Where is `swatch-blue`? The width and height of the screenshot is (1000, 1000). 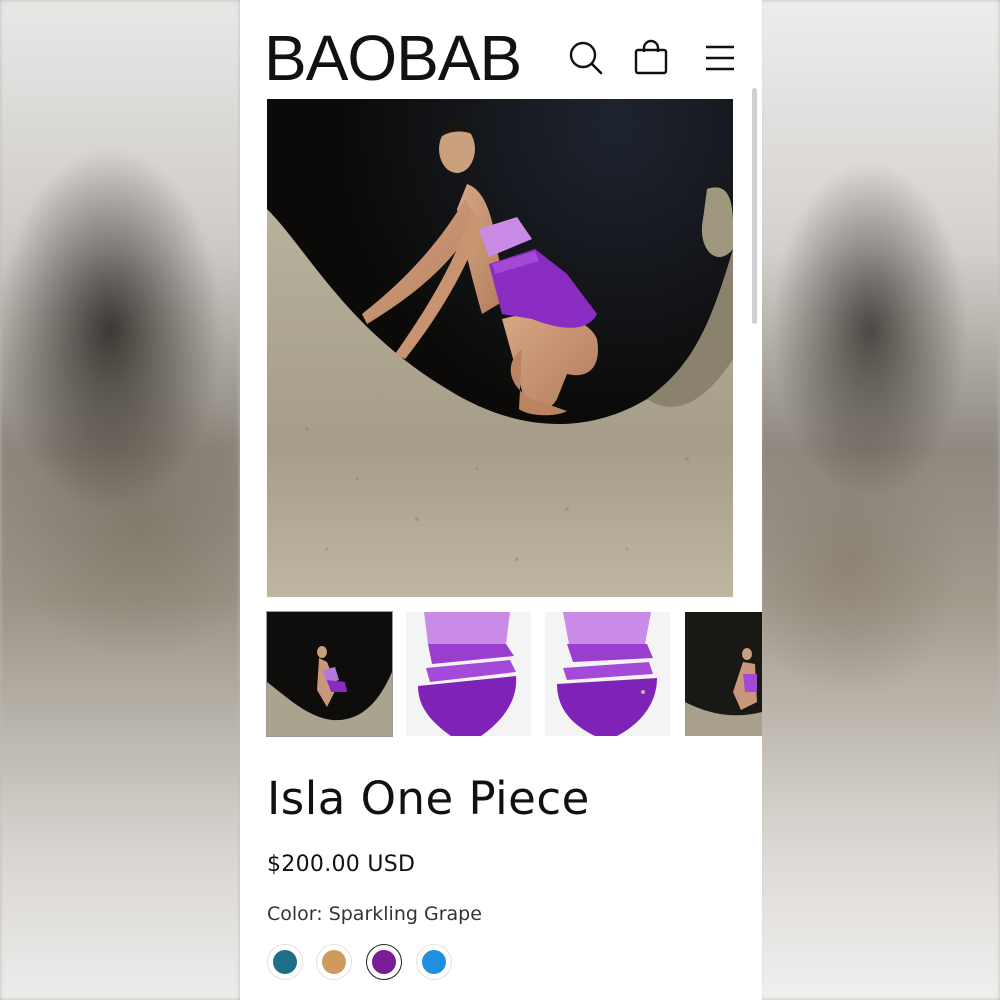 swatch-blue is located at coordinates (434, 962).